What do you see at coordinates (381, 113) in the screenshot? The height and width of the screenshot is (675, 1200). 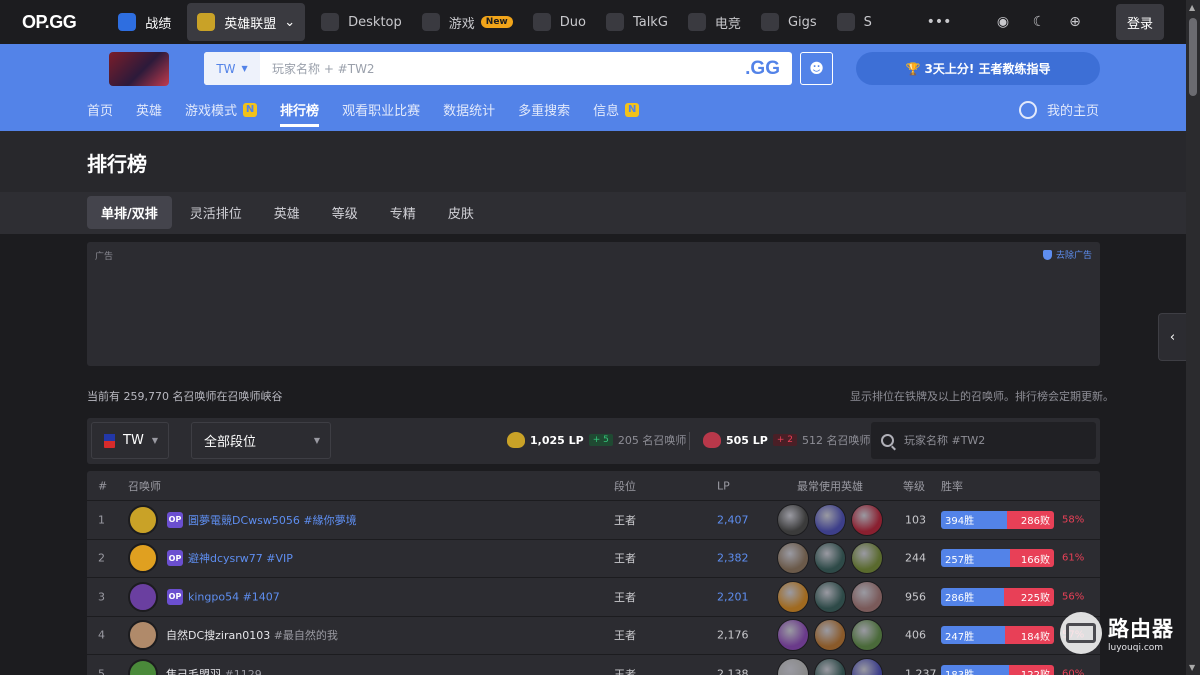 I see `subnav-item: 观看职业比赛` at bounding box center [381, 113].